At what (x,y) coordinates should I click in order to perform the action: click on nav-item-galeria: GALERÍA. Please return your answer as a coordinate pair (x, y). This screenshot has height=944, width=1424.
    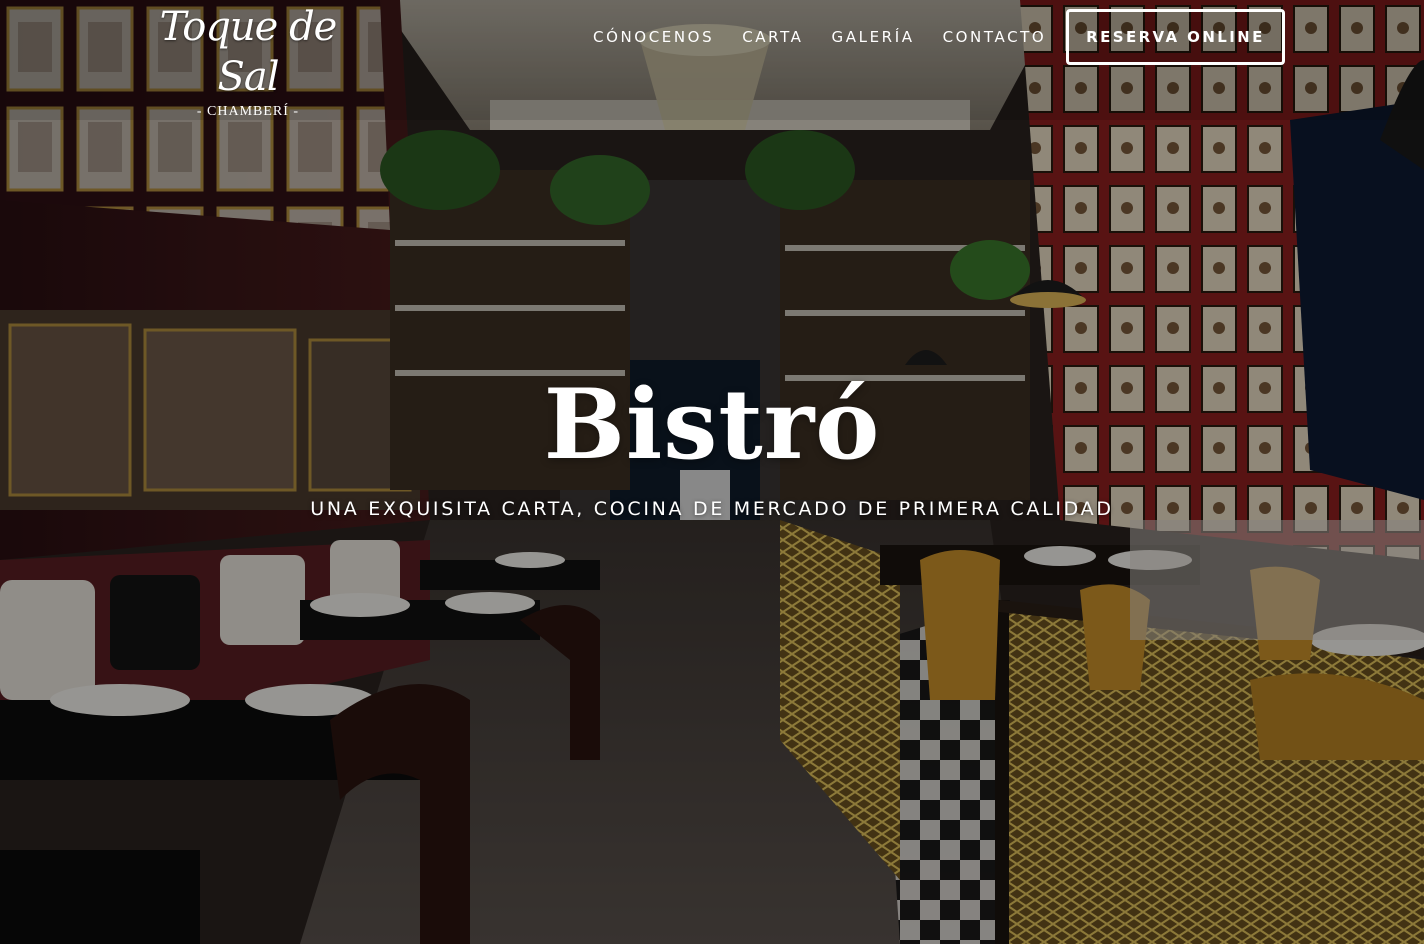
    Looking at the image, I should click on (873, 37).